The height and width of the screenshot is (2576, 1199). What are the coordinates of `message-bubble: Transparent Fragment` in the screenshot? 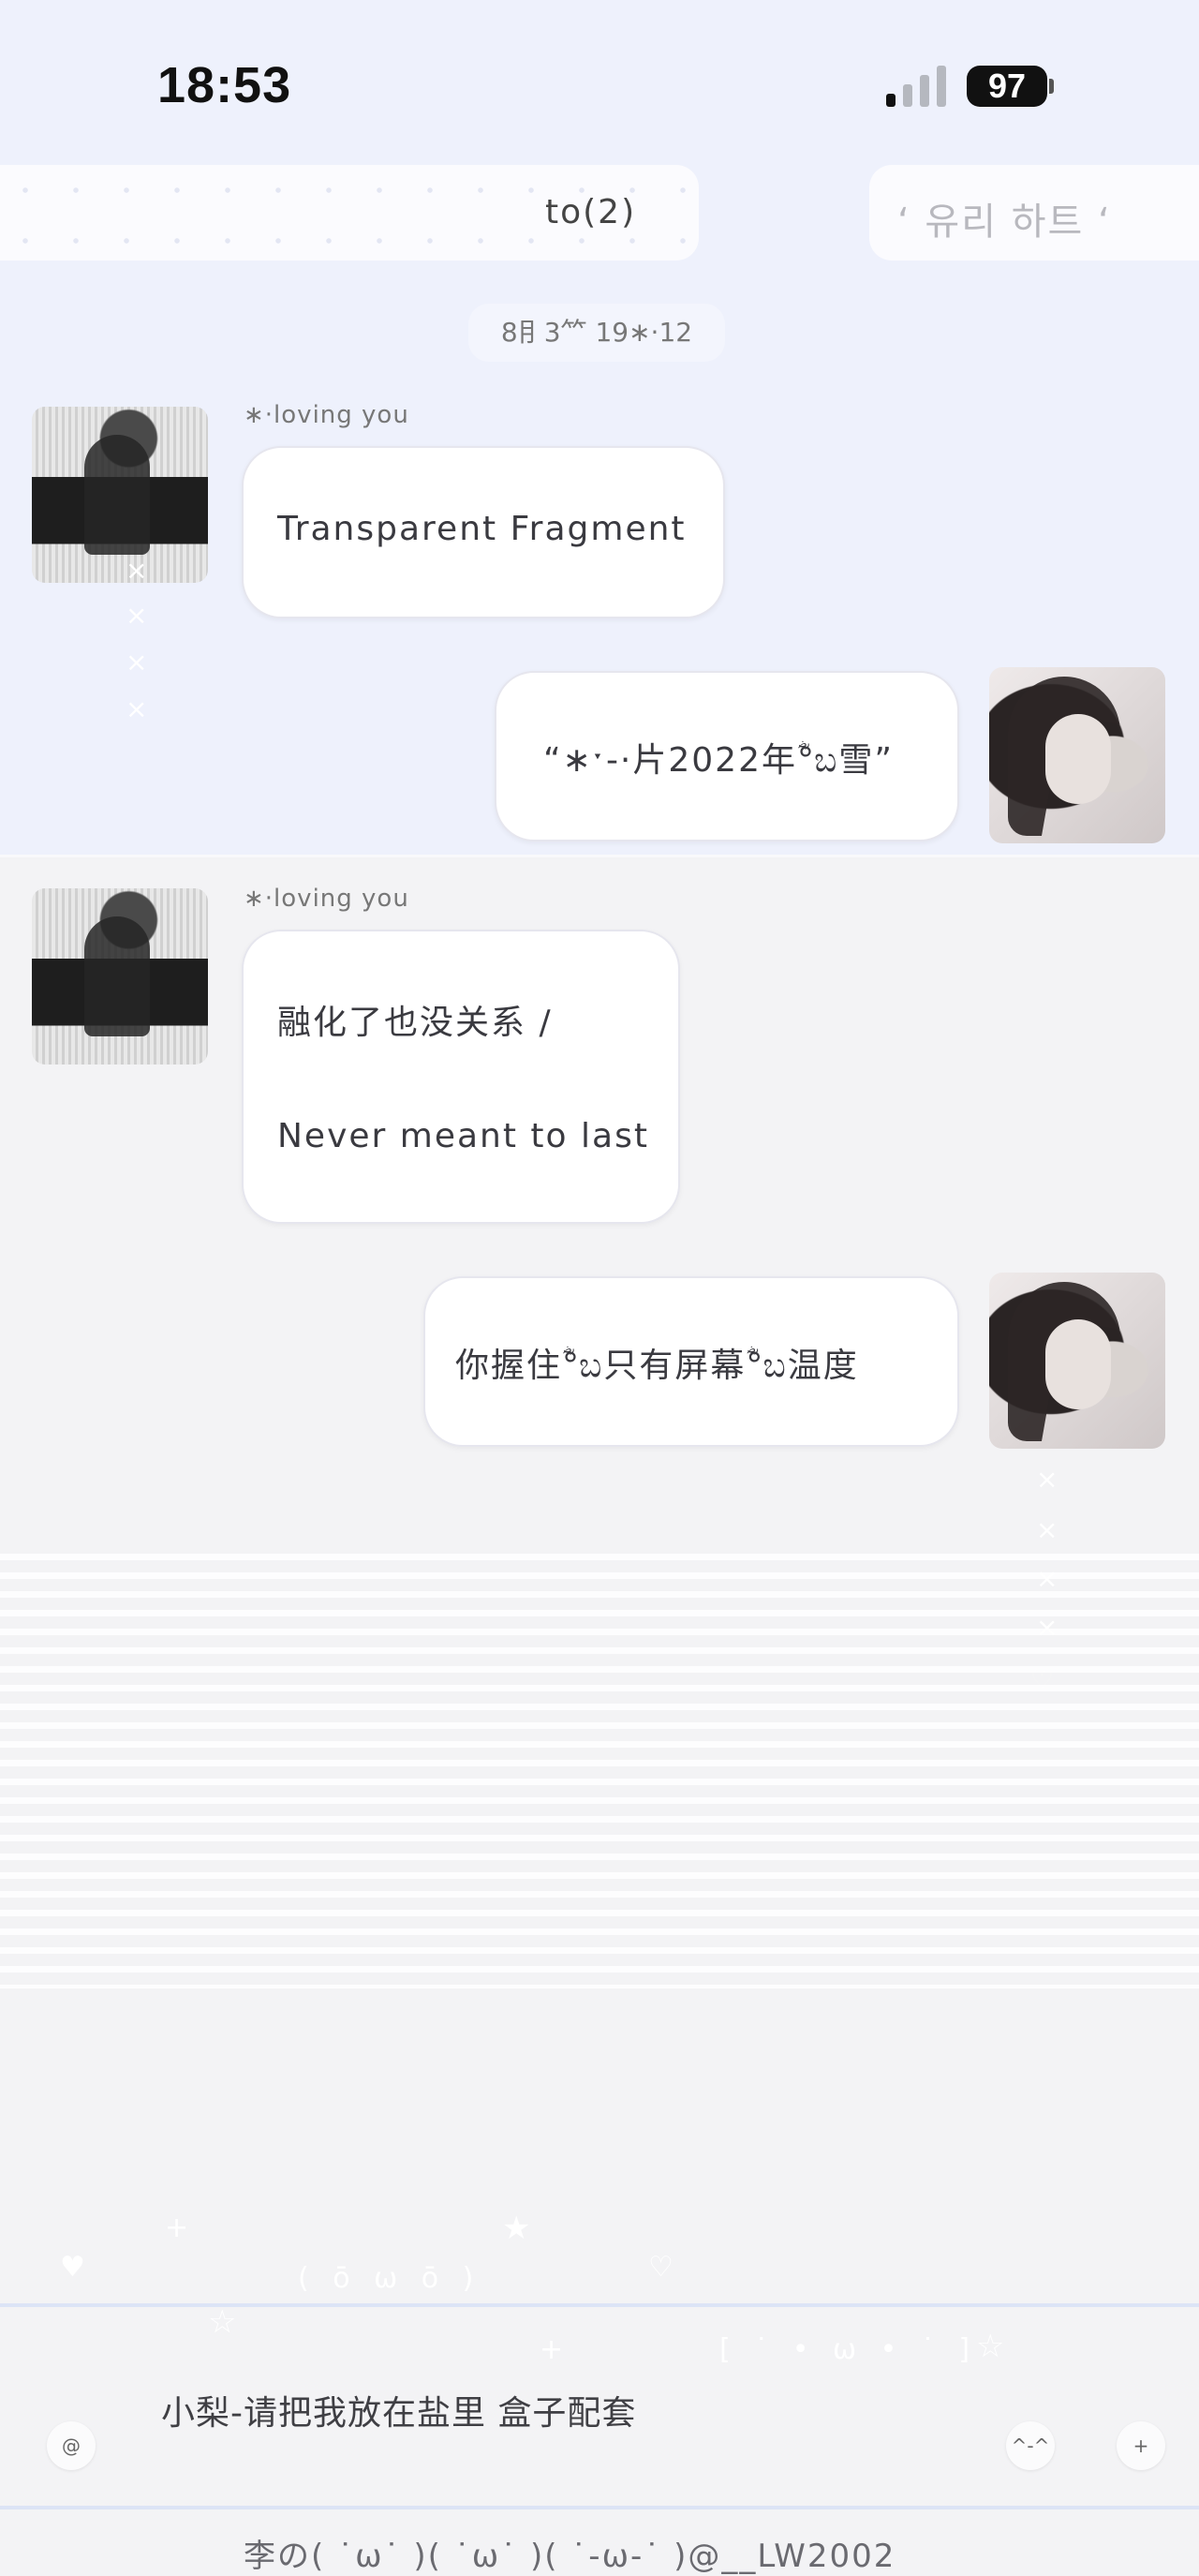 It's located at (483, 532).